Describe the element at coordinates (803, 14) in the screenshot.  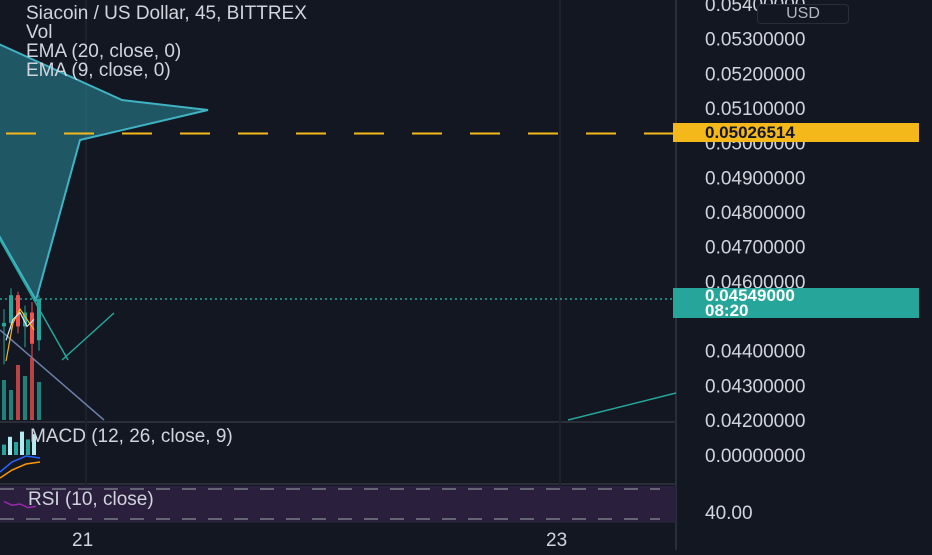
I see `currency-button: USD` at that location.